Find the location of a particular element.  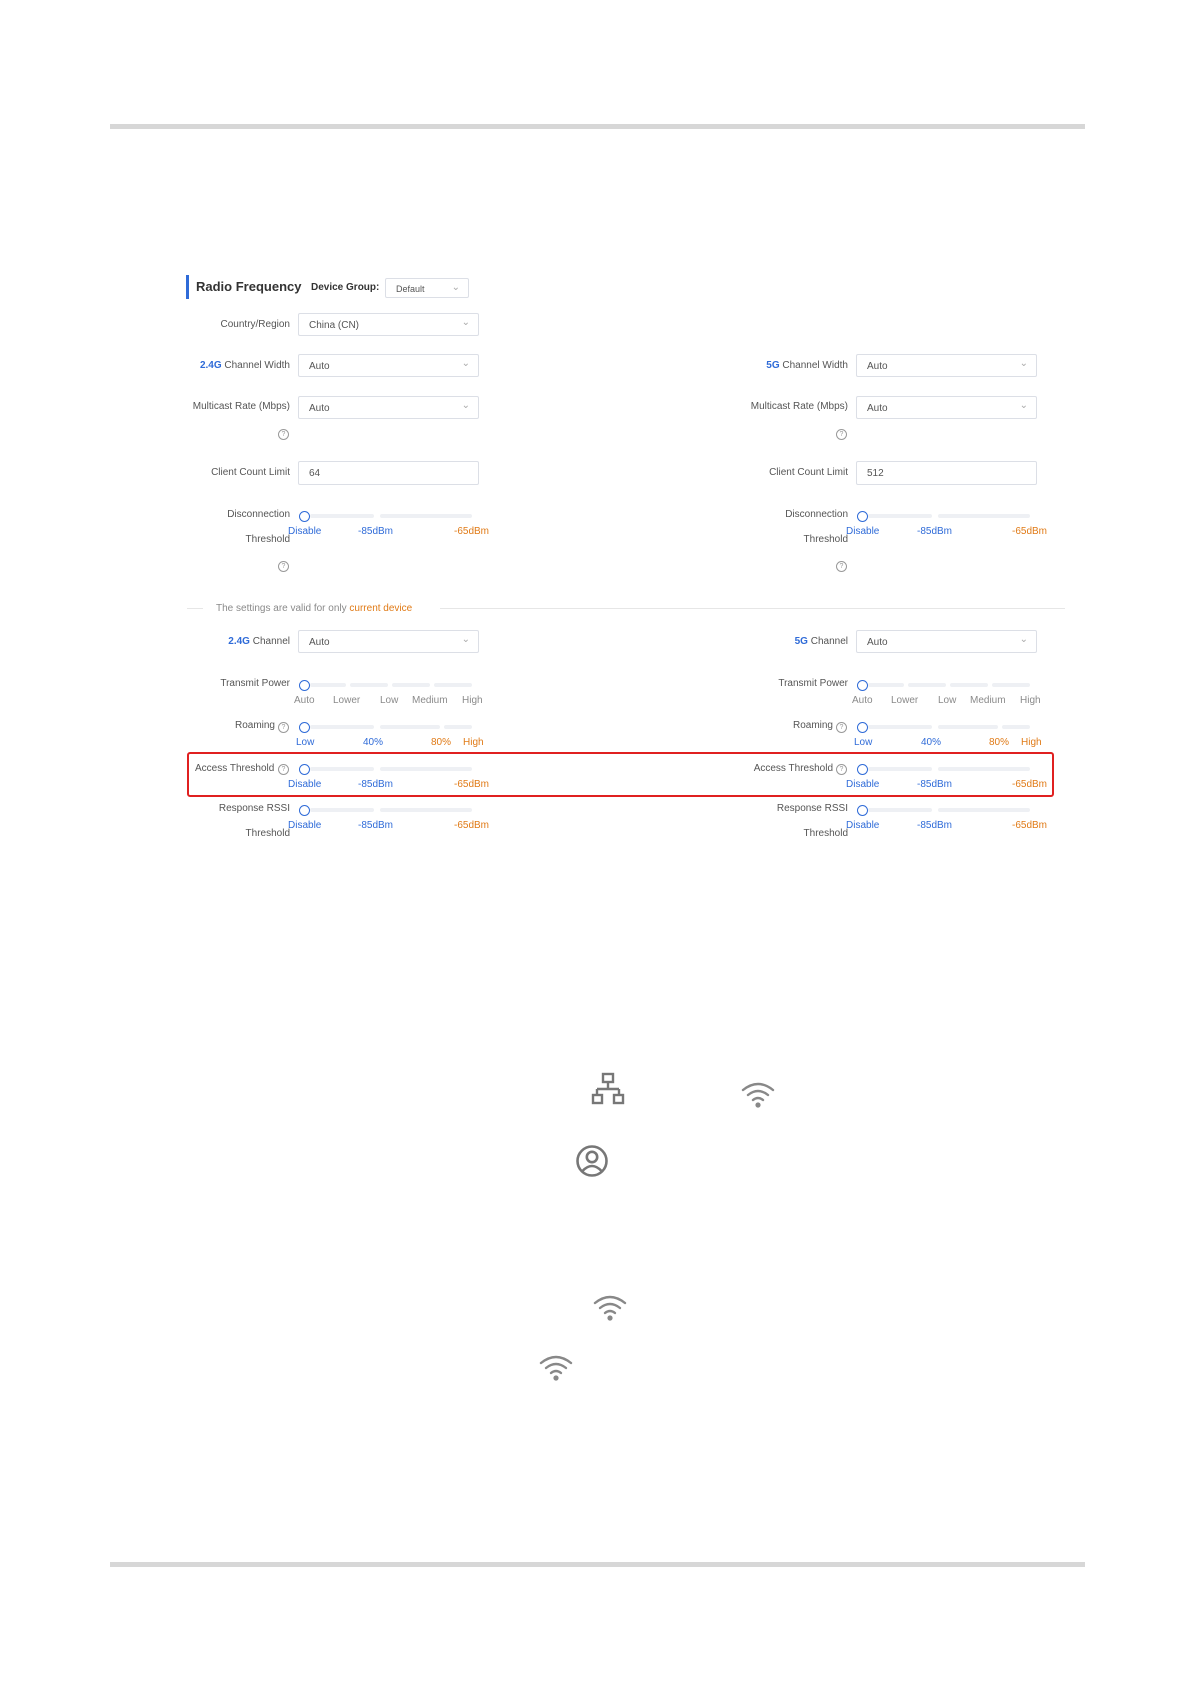

multicast-24g-select: Auto ⌄ is located at coordinates (388, 407).